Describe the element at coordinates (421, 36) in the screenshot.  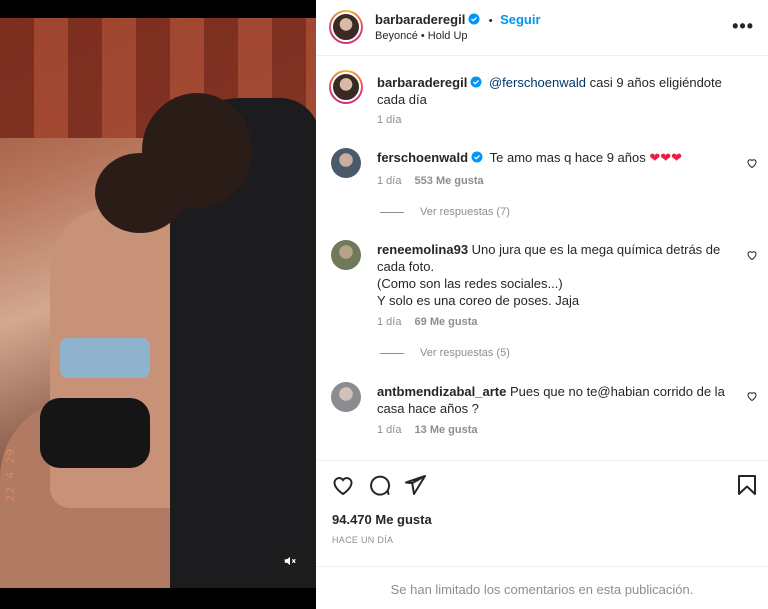
I see `audio-track-link: Beyoncé • Hold Up` at that location.